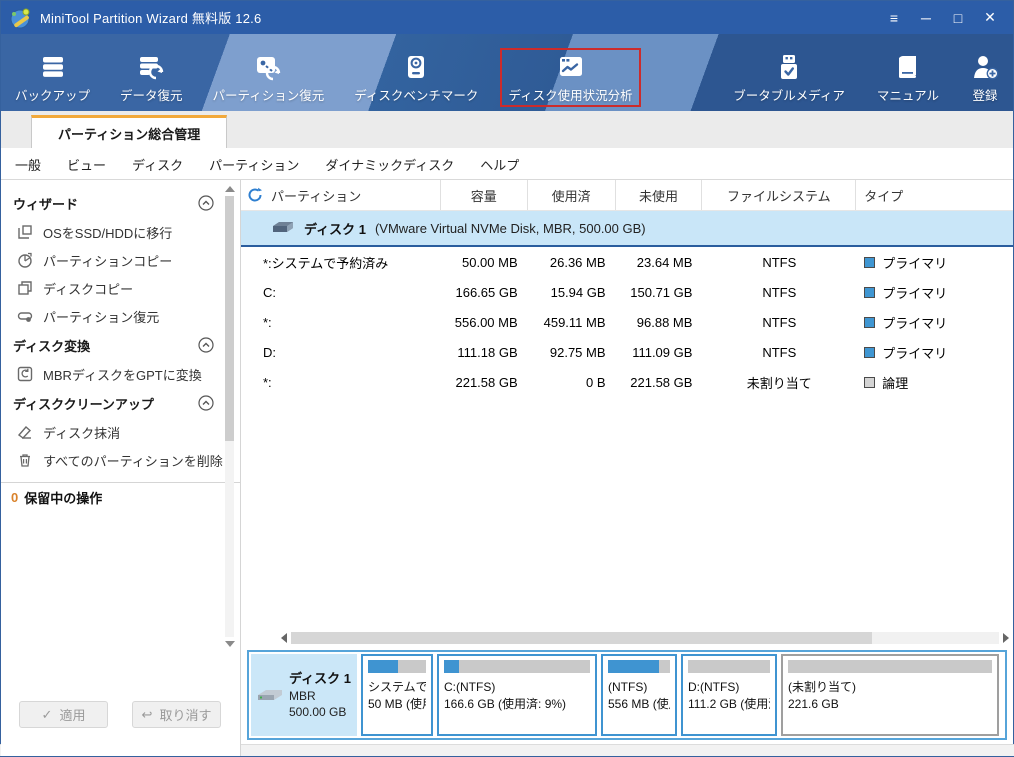  I want to click on window-menu-button: ≡, so click(894, 18).